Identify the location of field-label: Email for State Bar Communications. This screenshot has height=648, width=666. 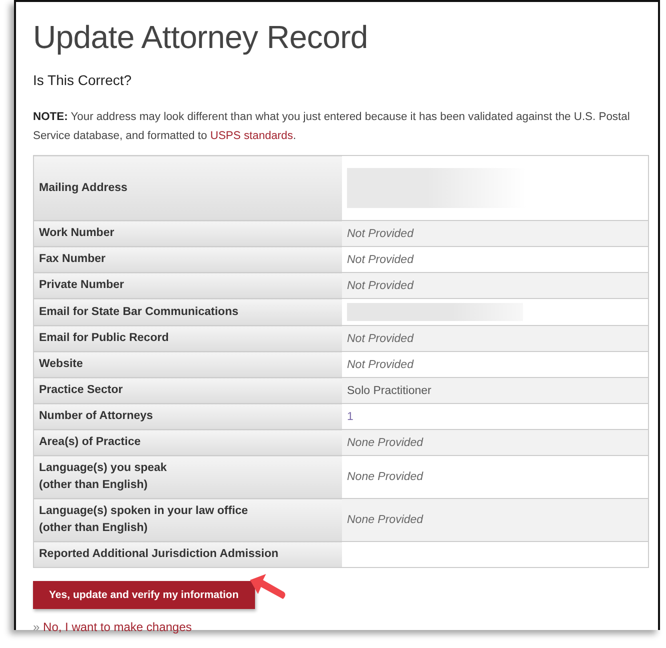
(138, 312).